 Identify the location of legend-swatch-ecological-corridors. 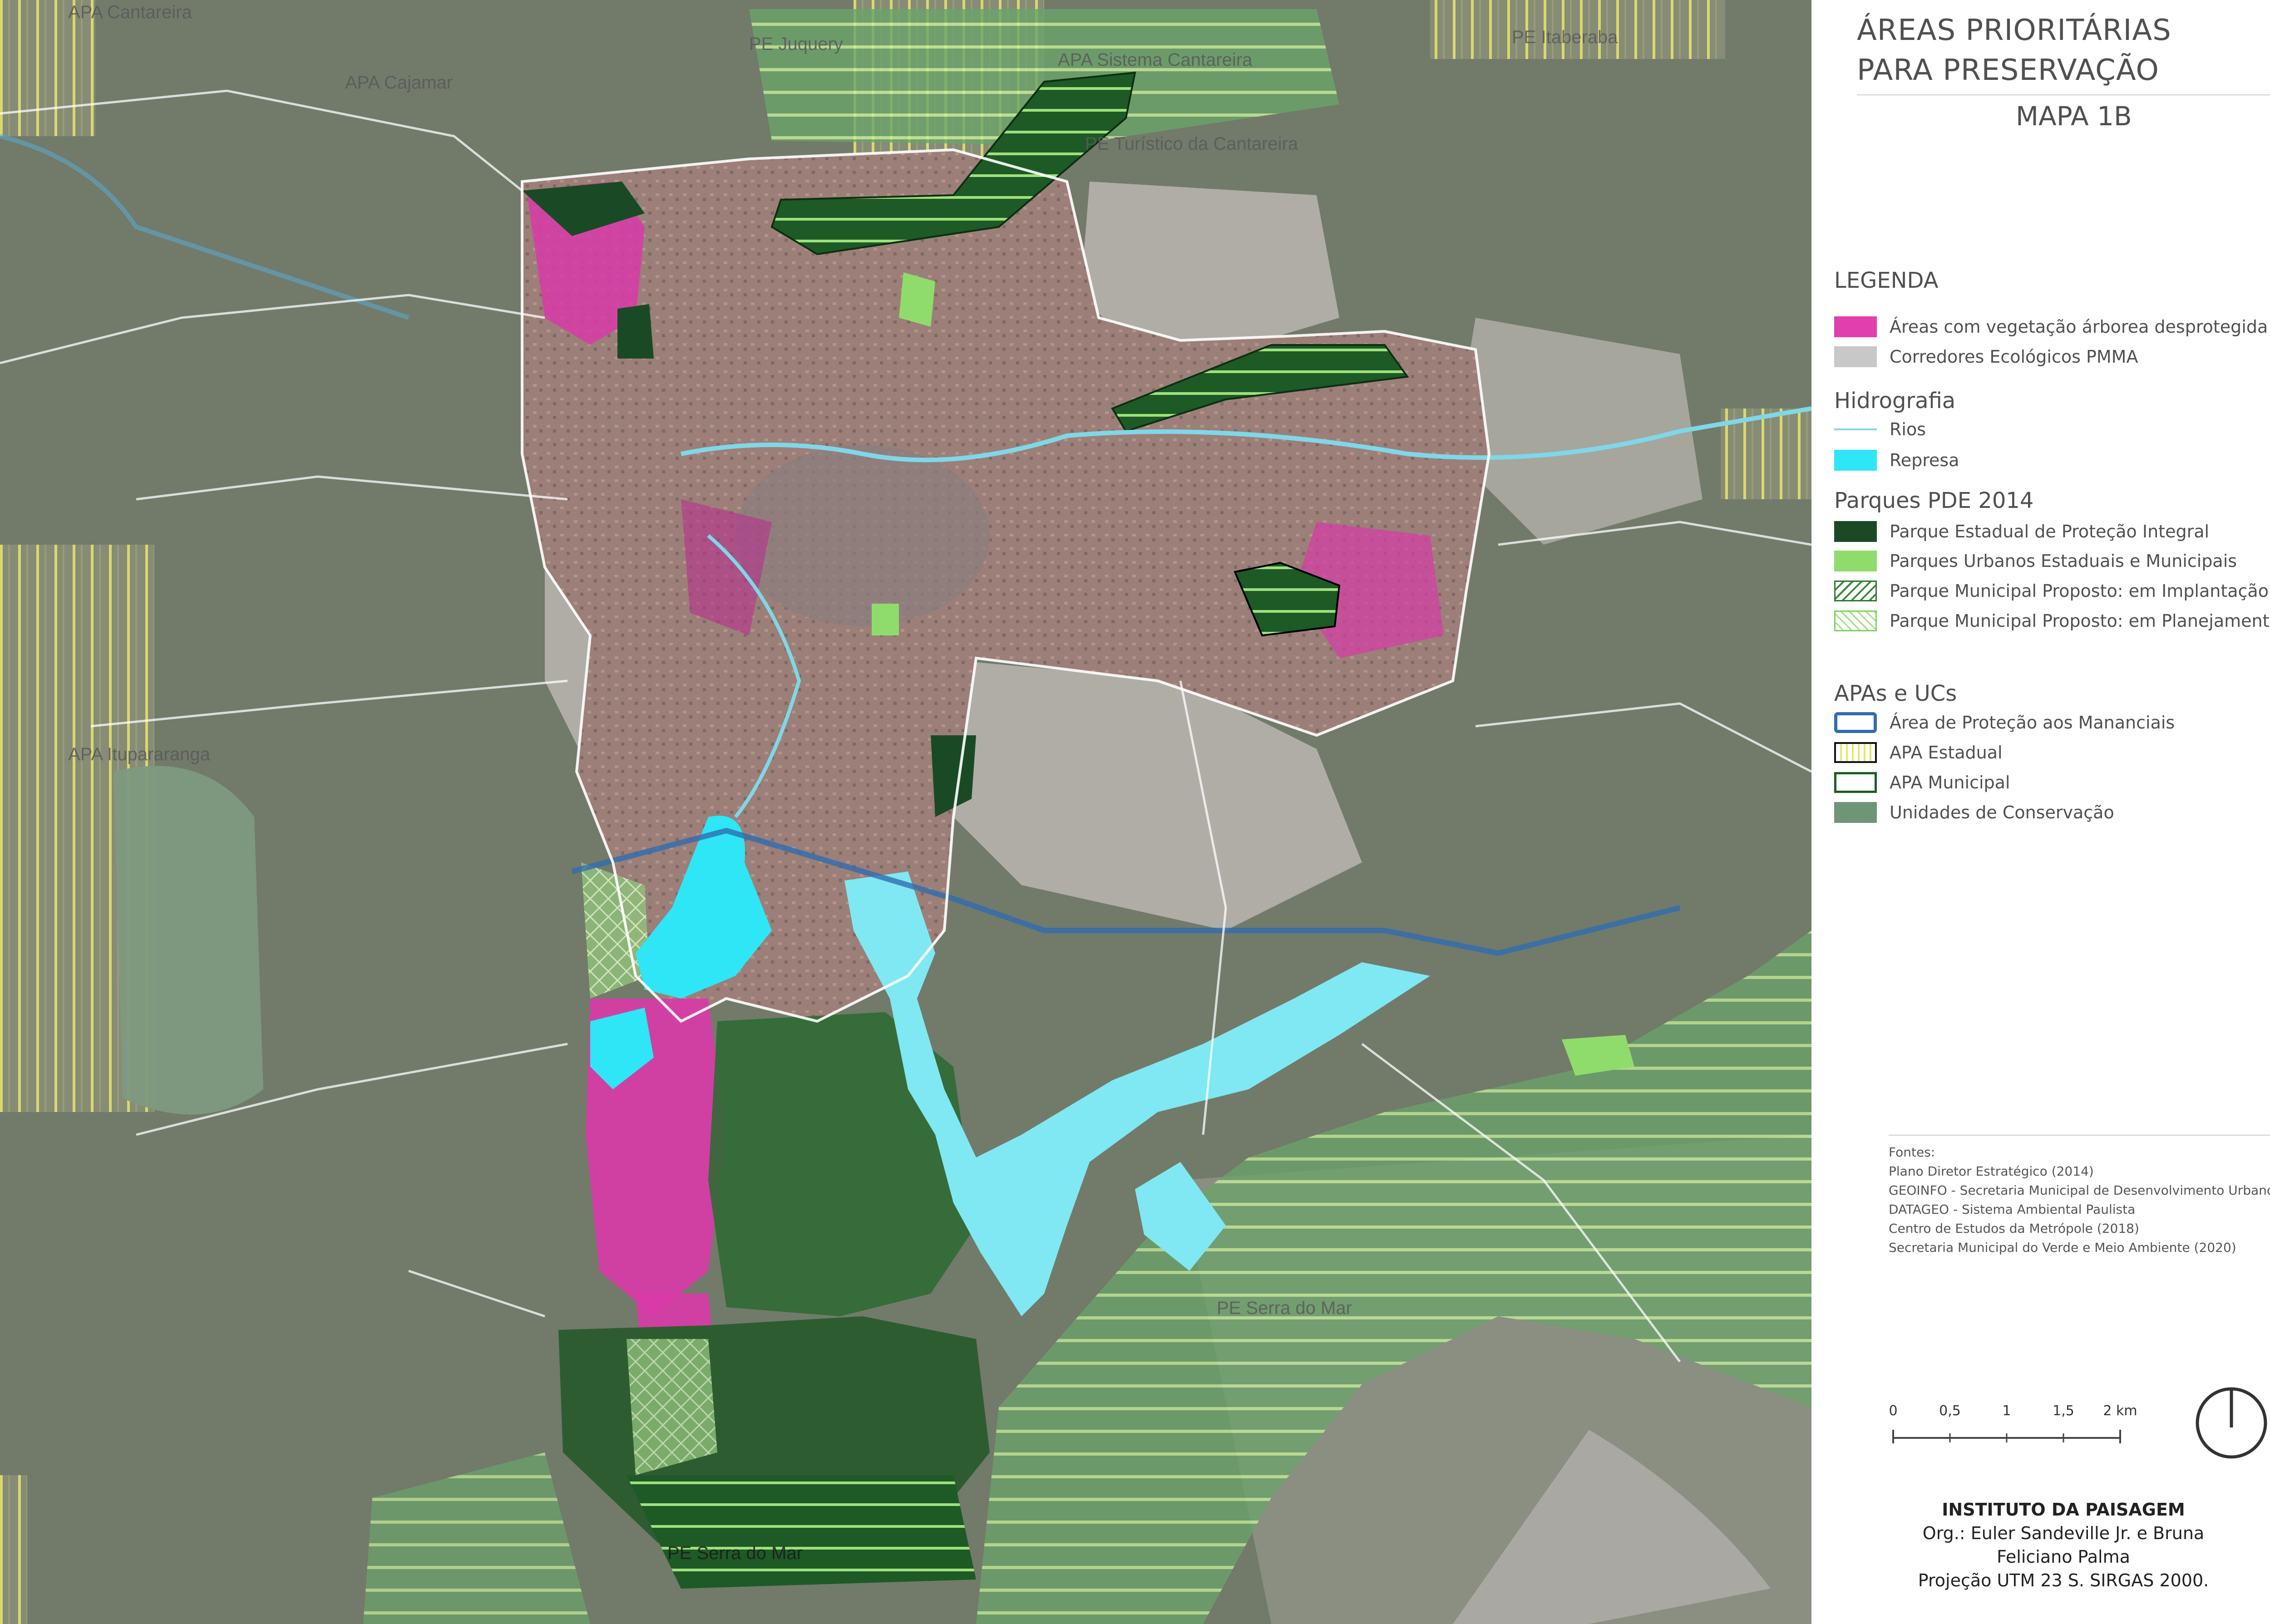
(1855, 356).